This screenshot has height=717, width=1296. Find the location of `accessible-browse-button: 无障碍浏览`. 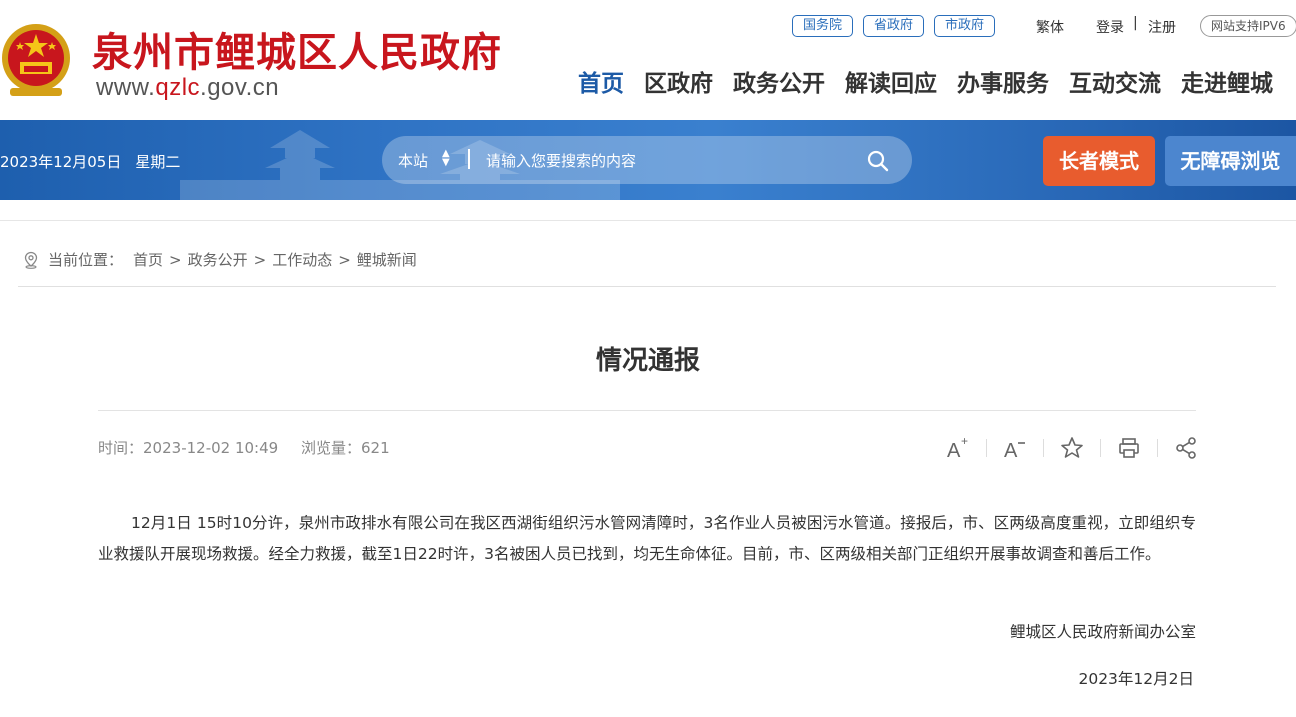

accessible-browse-button: 无障碍浏览 is located at coordinates (1230, 161).